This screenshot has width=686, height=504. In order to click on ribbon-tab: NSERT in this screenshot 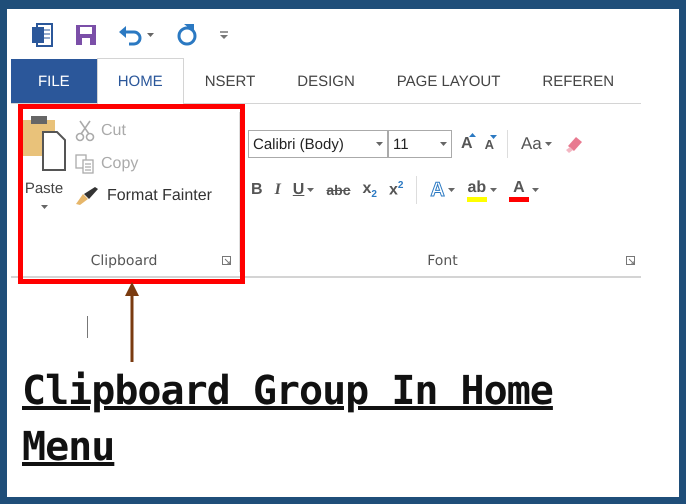, I will do `click(230, 81)`.